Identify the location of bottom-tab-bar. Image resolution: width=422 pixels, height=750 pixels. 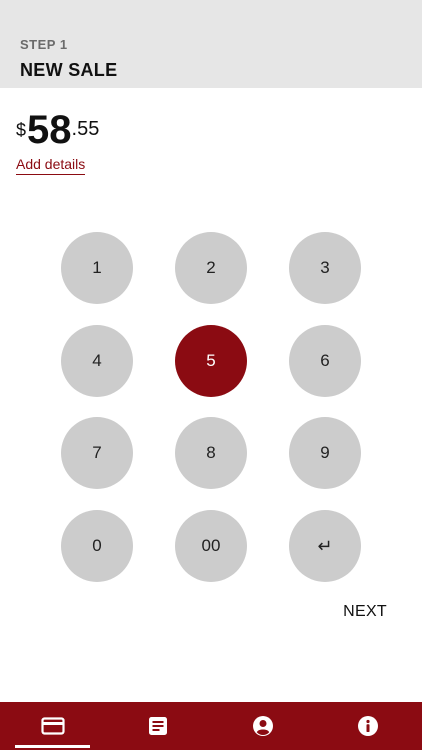
(211, 726).